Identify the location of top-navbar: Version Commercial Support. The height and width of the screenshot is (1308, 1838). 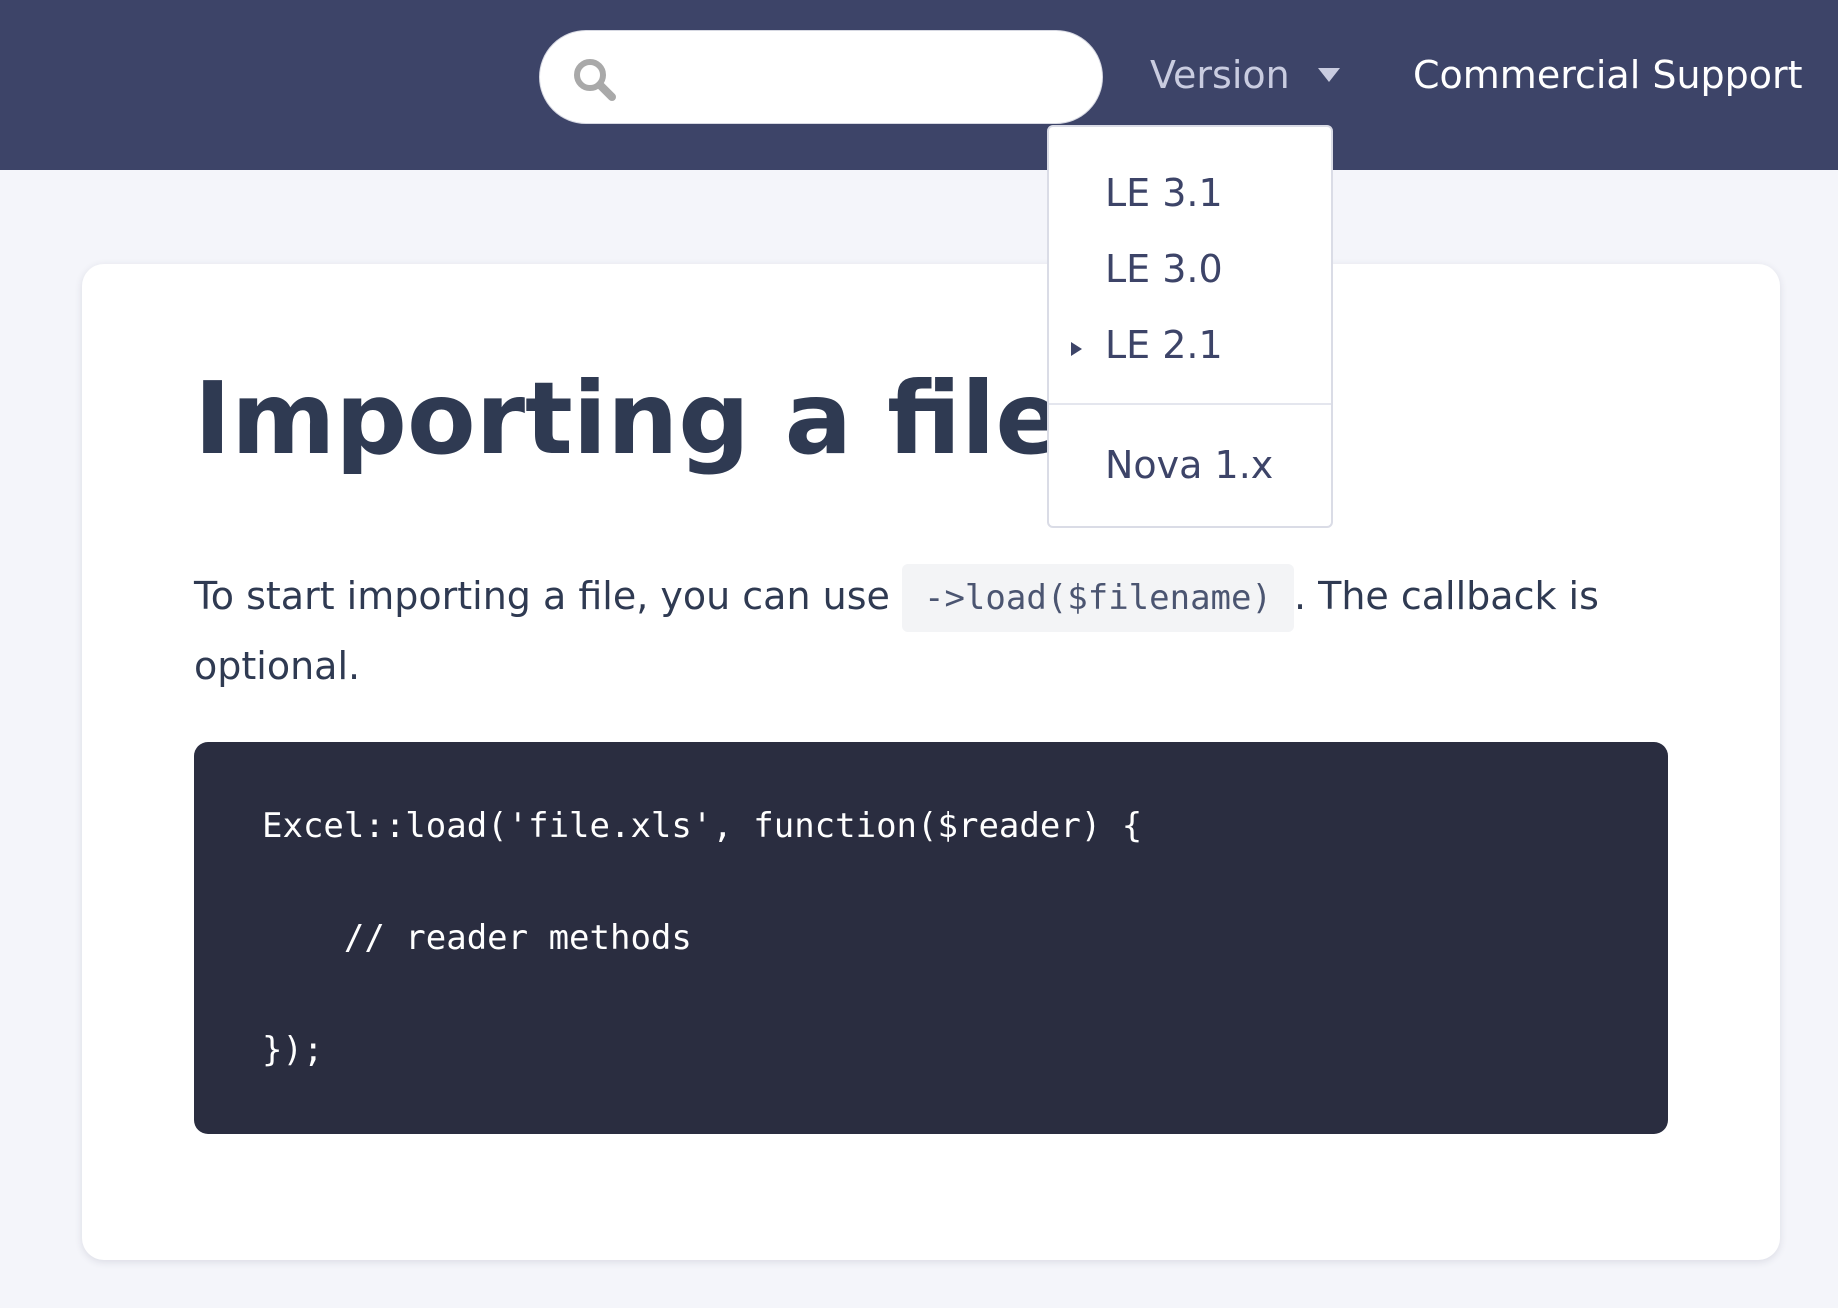
(919, 85).